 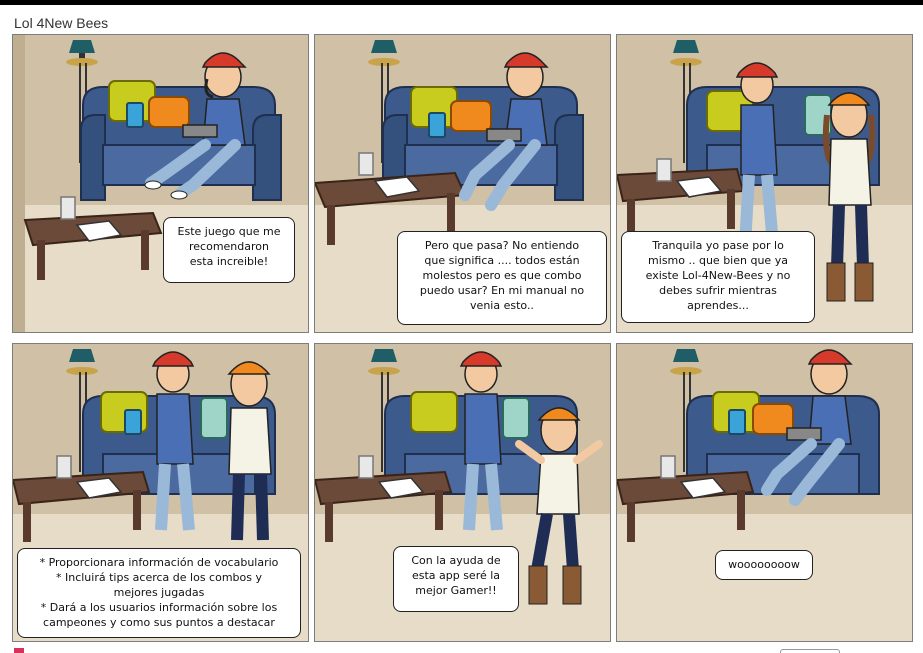 I want to click on comic-panel-6: woooooooow, so click(x=764, y=492).